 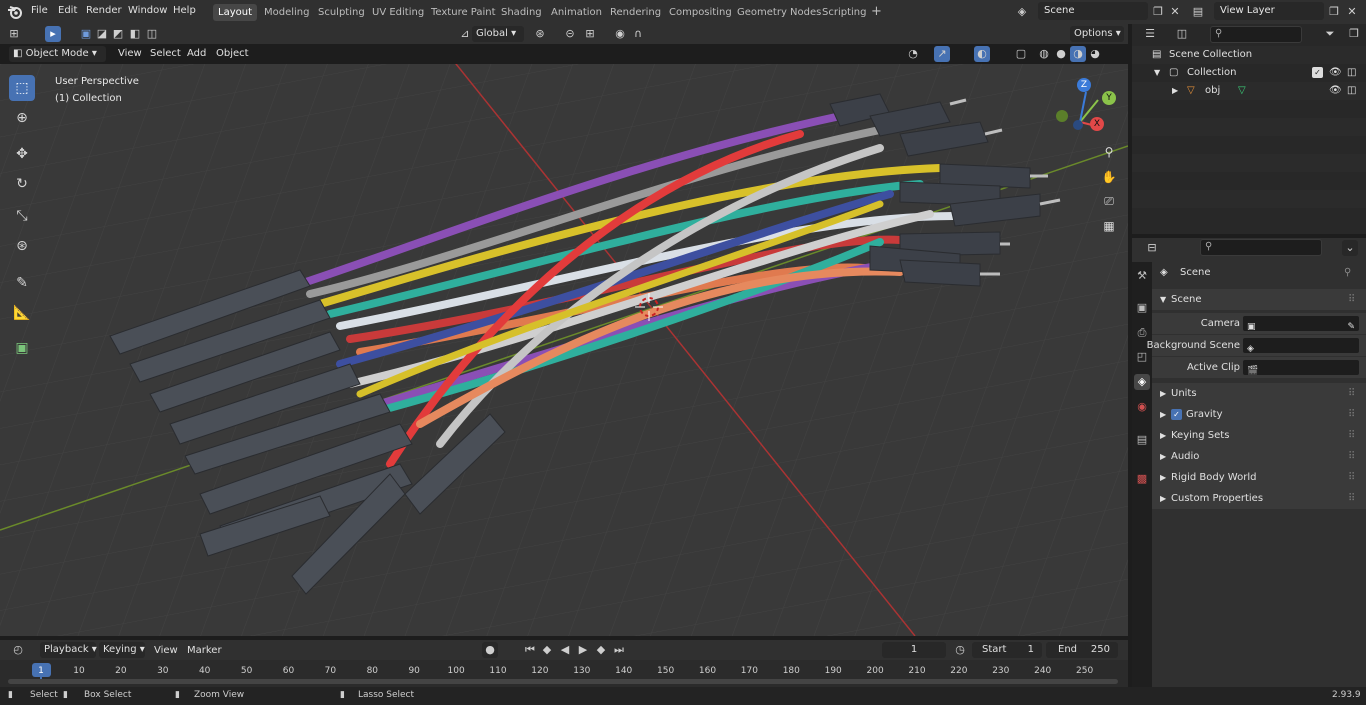 I want to click on scene-name-field: Scene, so click(x=1093, y=11).